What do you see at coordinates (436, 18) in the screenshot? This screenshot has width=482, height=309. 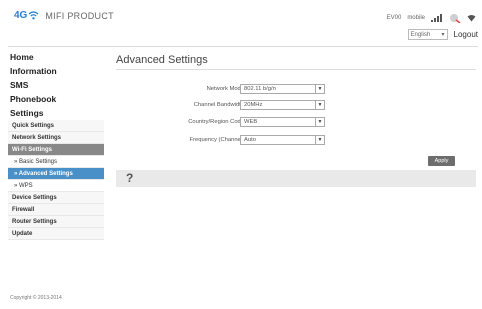 I see `signal-icon` at bounding box center [436, 18].